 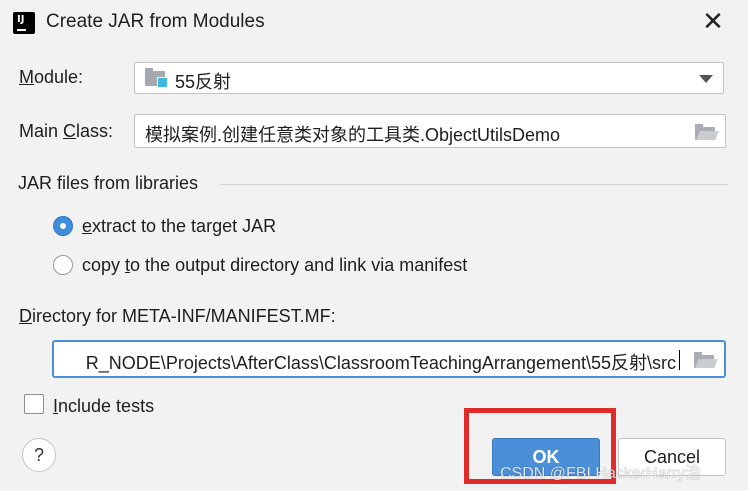 I want to click on main-class-value: 模拟案例.创建任意类对象的工具类.ObjectUtilsDemo, so click(x=353, y=135).